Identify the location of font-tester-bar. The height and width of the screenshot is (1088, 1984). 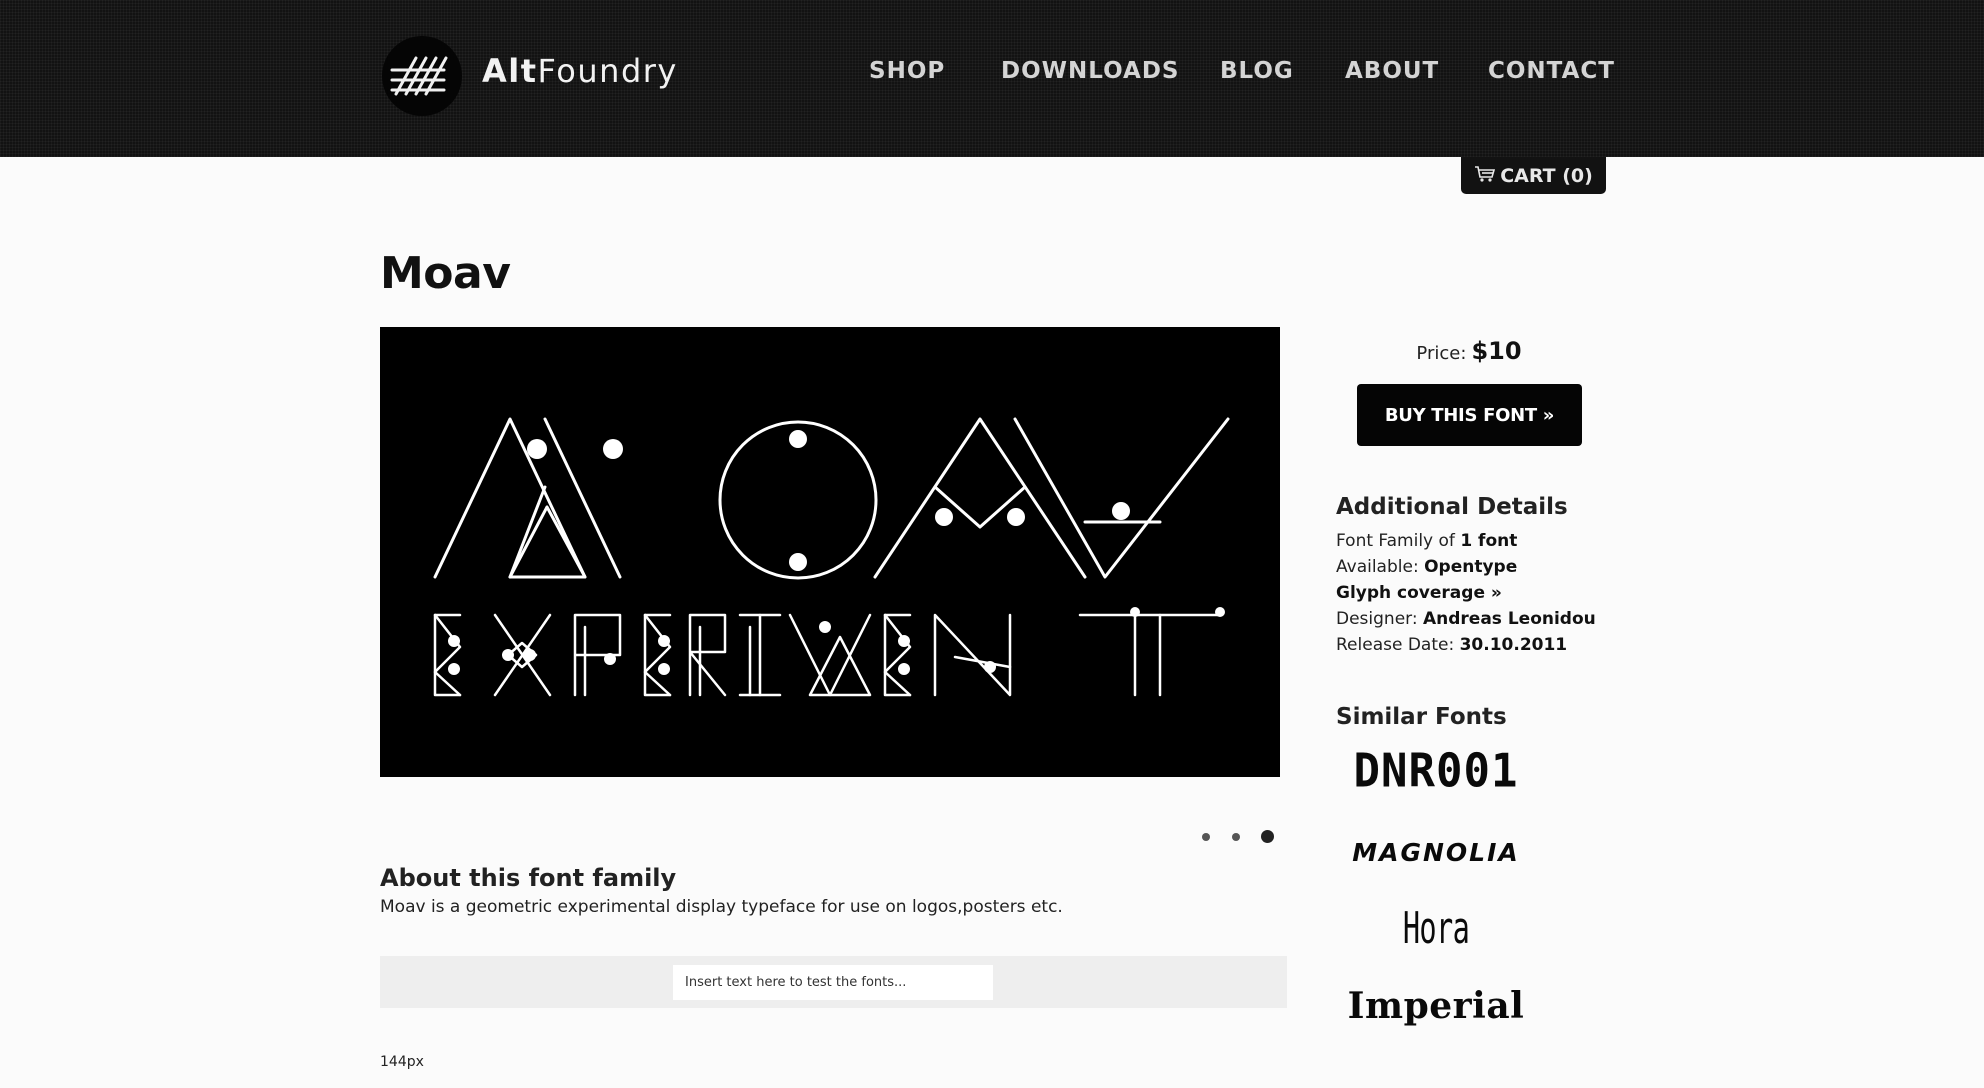
(833, 982).